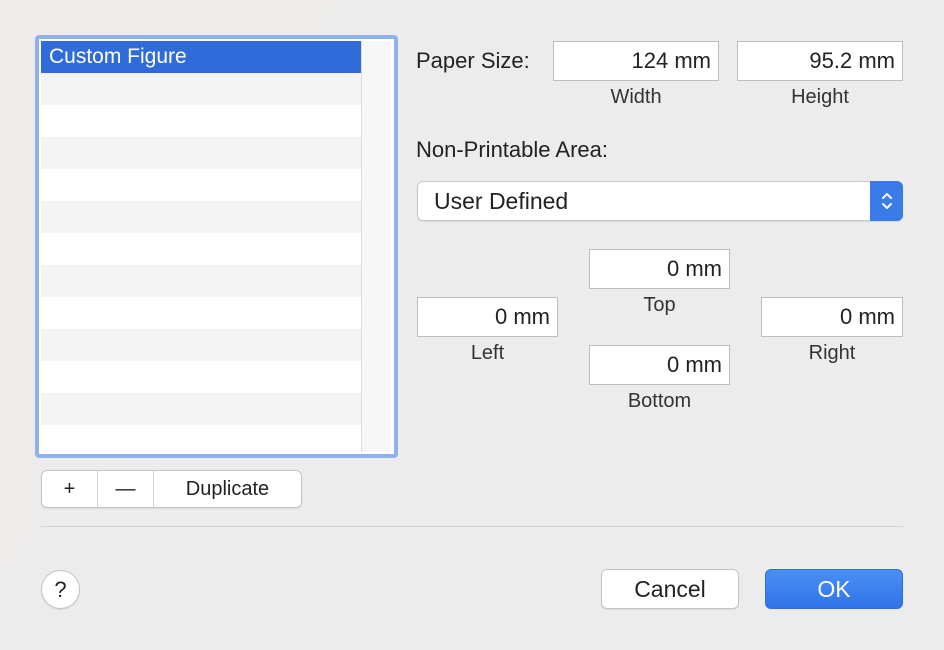 This screenshot has width=944, height=650. What do you see at coordinates (487, 317) in the screenshot?
I see `left-margin-field: 0 mm` at bounding box center [487, 317].